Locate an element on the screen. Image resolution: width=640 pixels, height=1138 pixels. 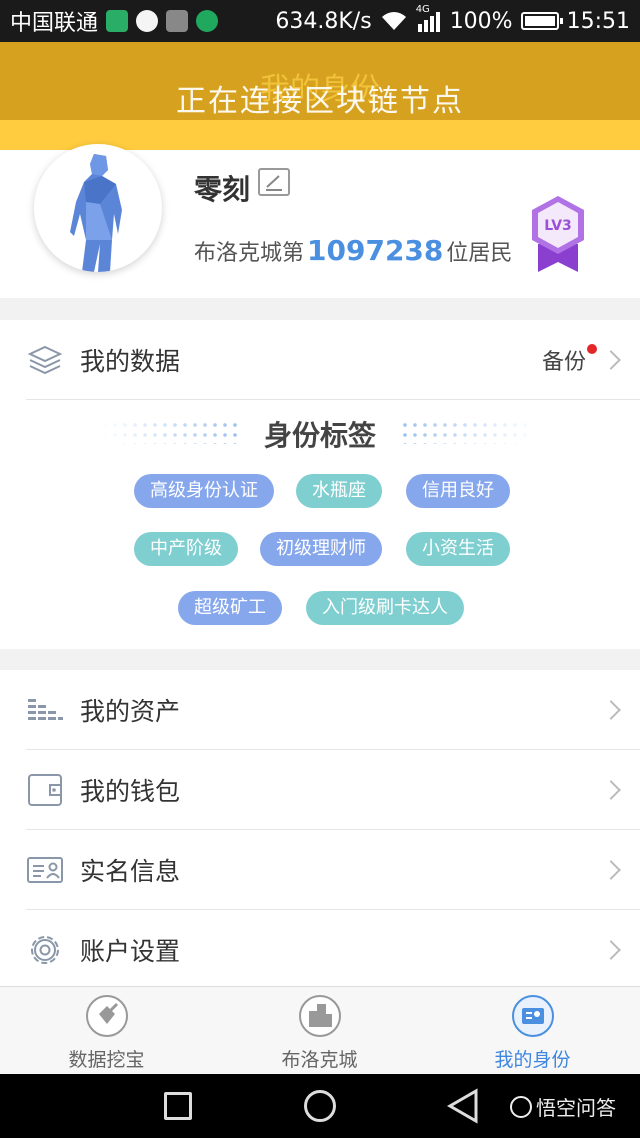
status-bar: 中国联通 634.8K/s 4G 100% 15:51 is located at coordinates (320, 21).